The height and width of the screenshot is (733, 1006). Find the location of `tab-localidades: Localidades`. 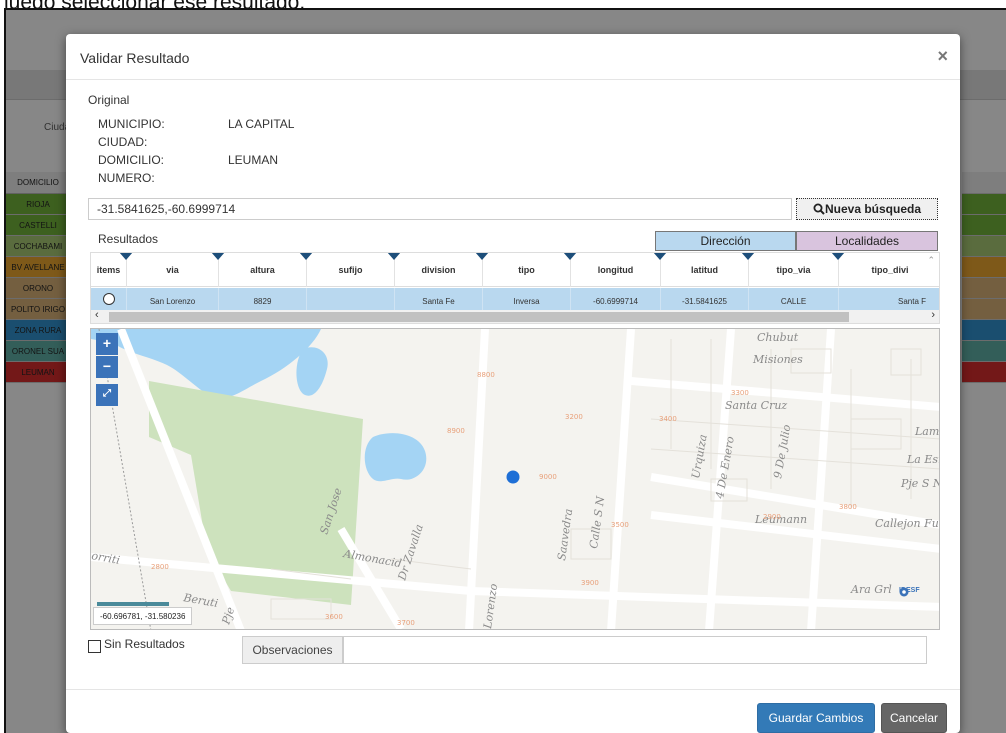

tab-localidades: Localidades is located at coordinates (867, 241).